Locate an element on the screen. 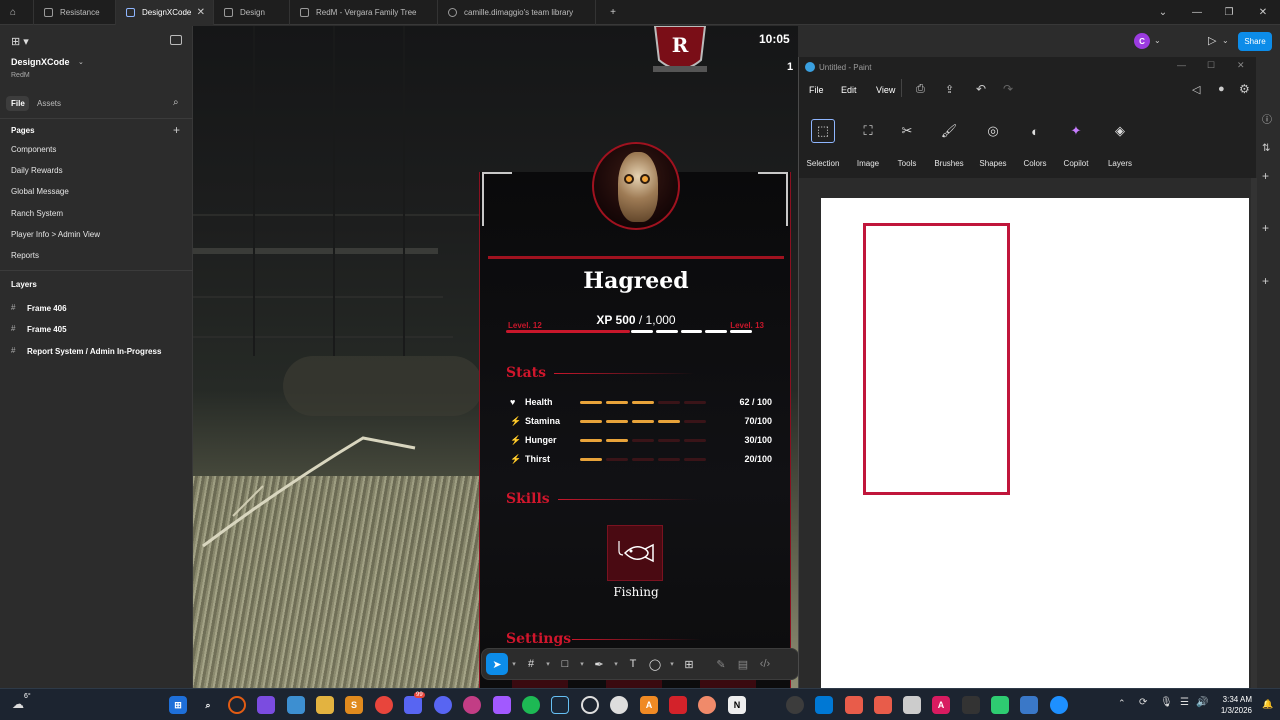  home-tab: ⌂ is located at coordinates (17, 12).